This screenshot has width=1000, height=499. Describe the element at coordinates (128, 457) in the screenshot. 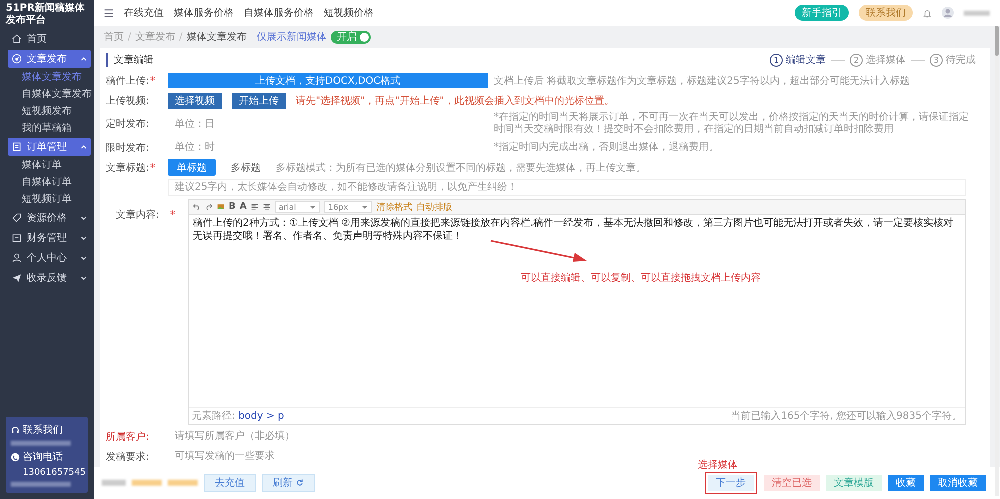

I see `field-label: 发稿要求:` at that location.